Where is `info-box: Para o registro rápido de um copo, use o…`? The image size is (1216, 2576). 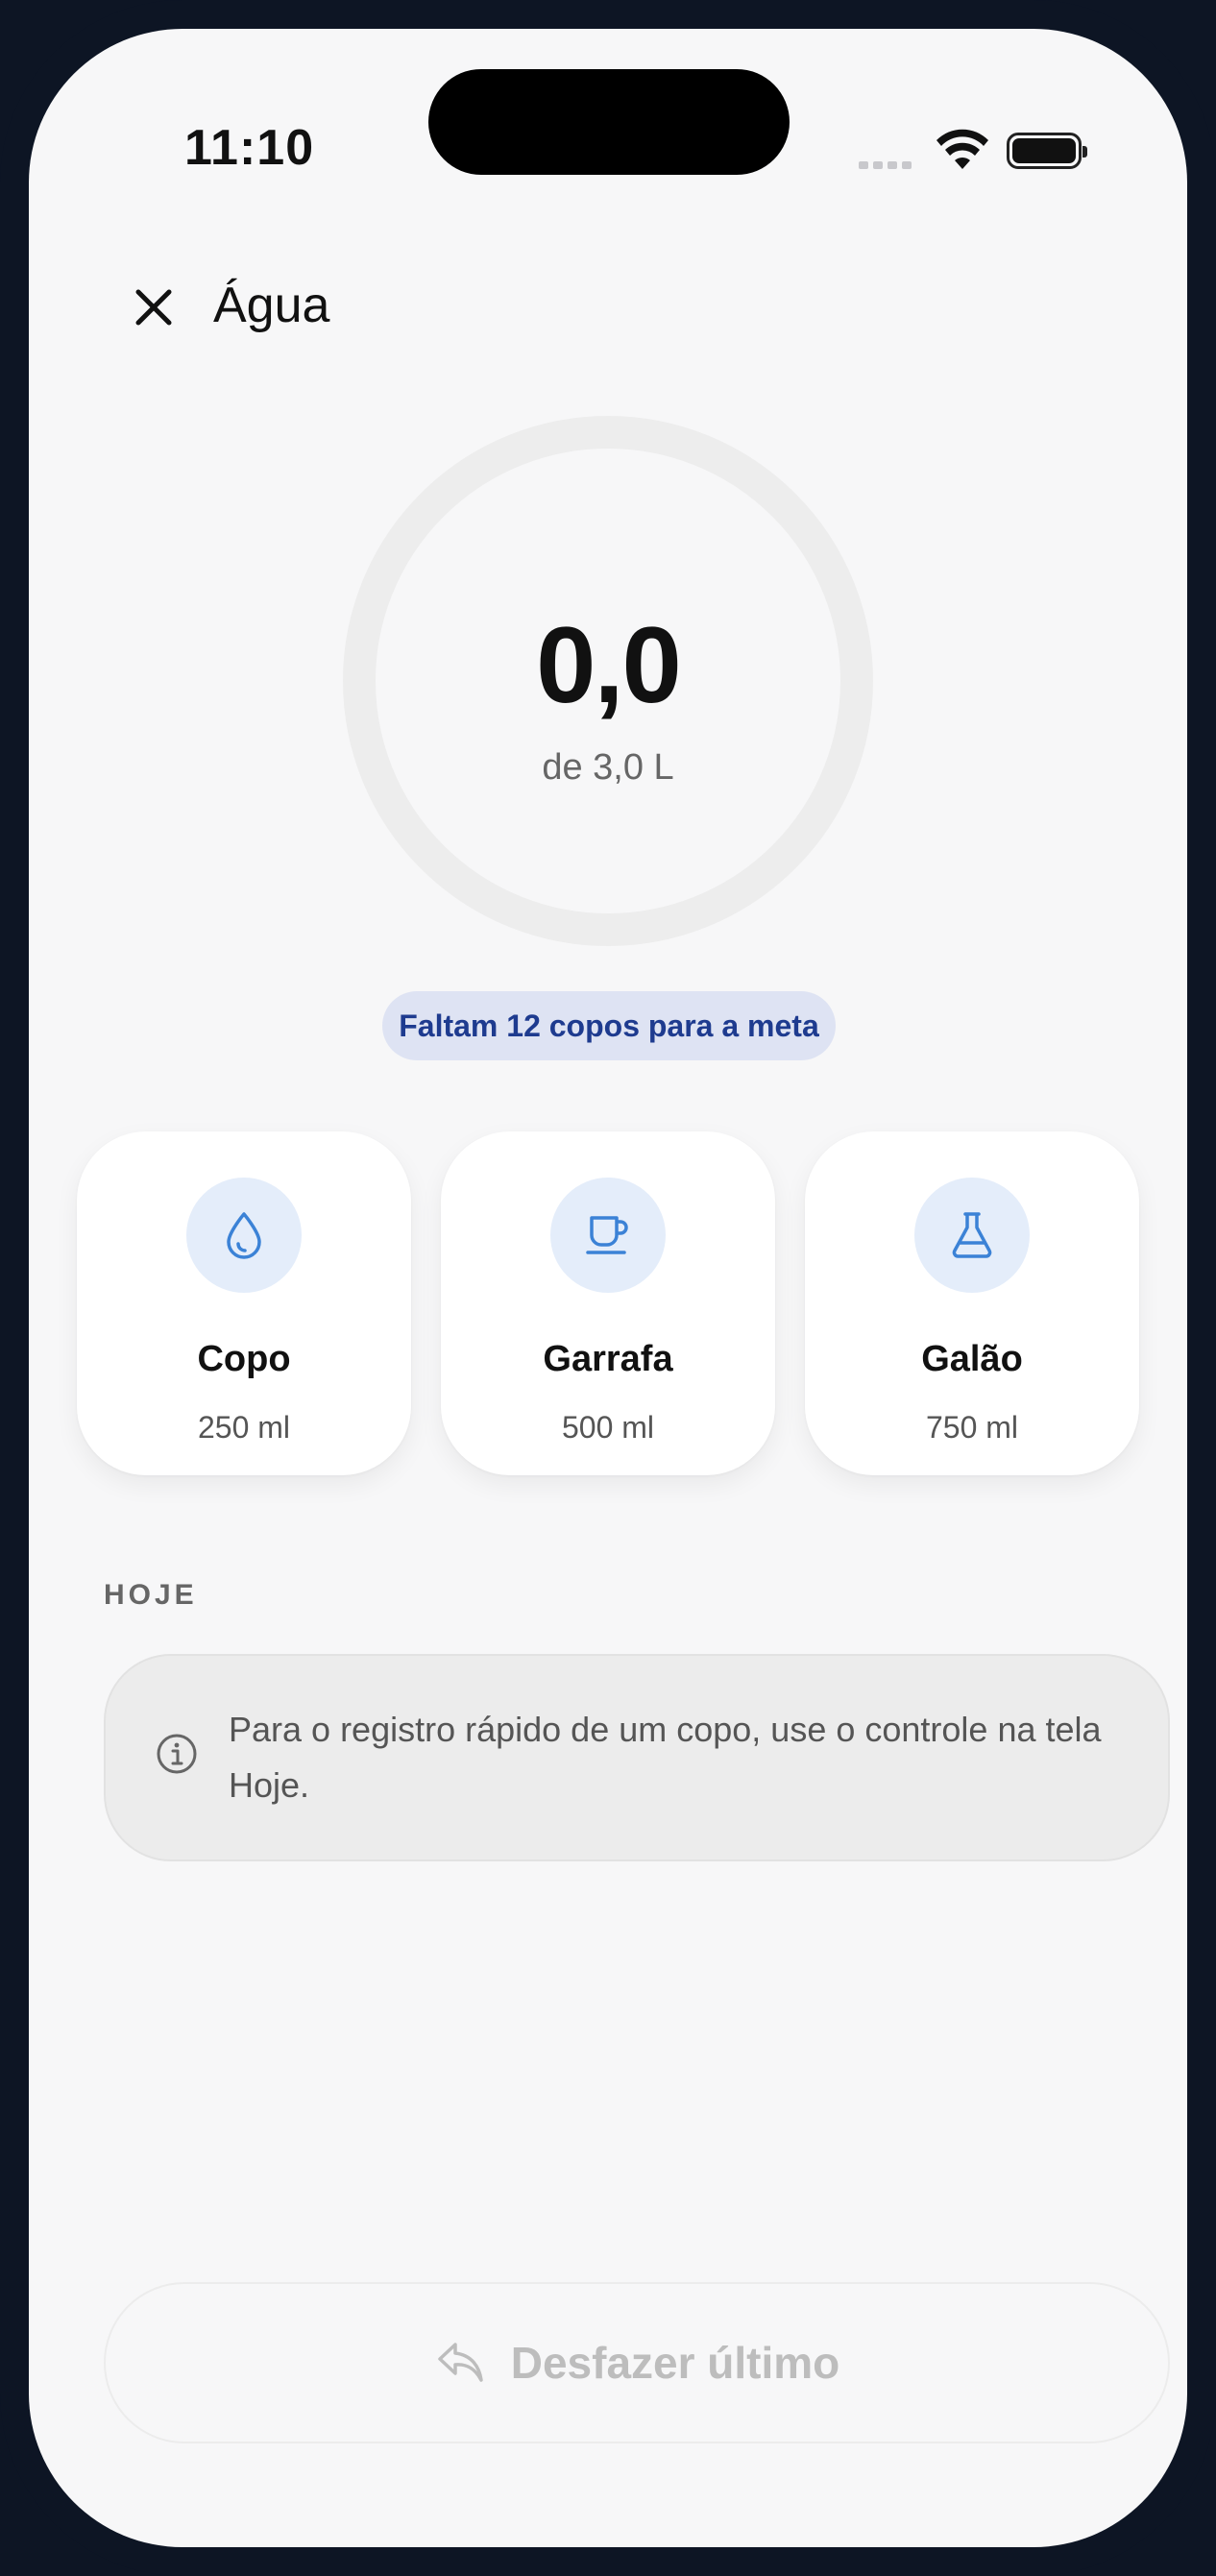 info-box: Para o registro rápido de um copo, use o… is located at coordinates (637, 1758).